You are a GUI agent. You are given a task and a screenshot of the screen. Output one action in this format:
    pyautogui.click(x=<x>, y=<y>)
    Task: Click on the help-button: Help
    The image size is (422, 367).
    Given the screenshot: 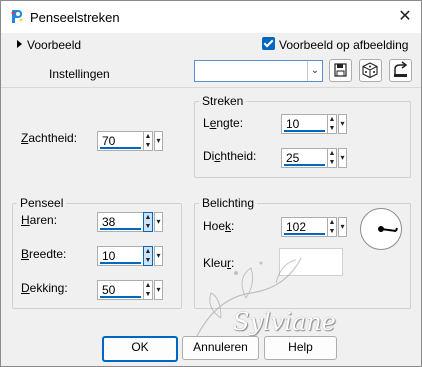 What is the action you would take?
    pyautogui.click(x=300, y=348)
    